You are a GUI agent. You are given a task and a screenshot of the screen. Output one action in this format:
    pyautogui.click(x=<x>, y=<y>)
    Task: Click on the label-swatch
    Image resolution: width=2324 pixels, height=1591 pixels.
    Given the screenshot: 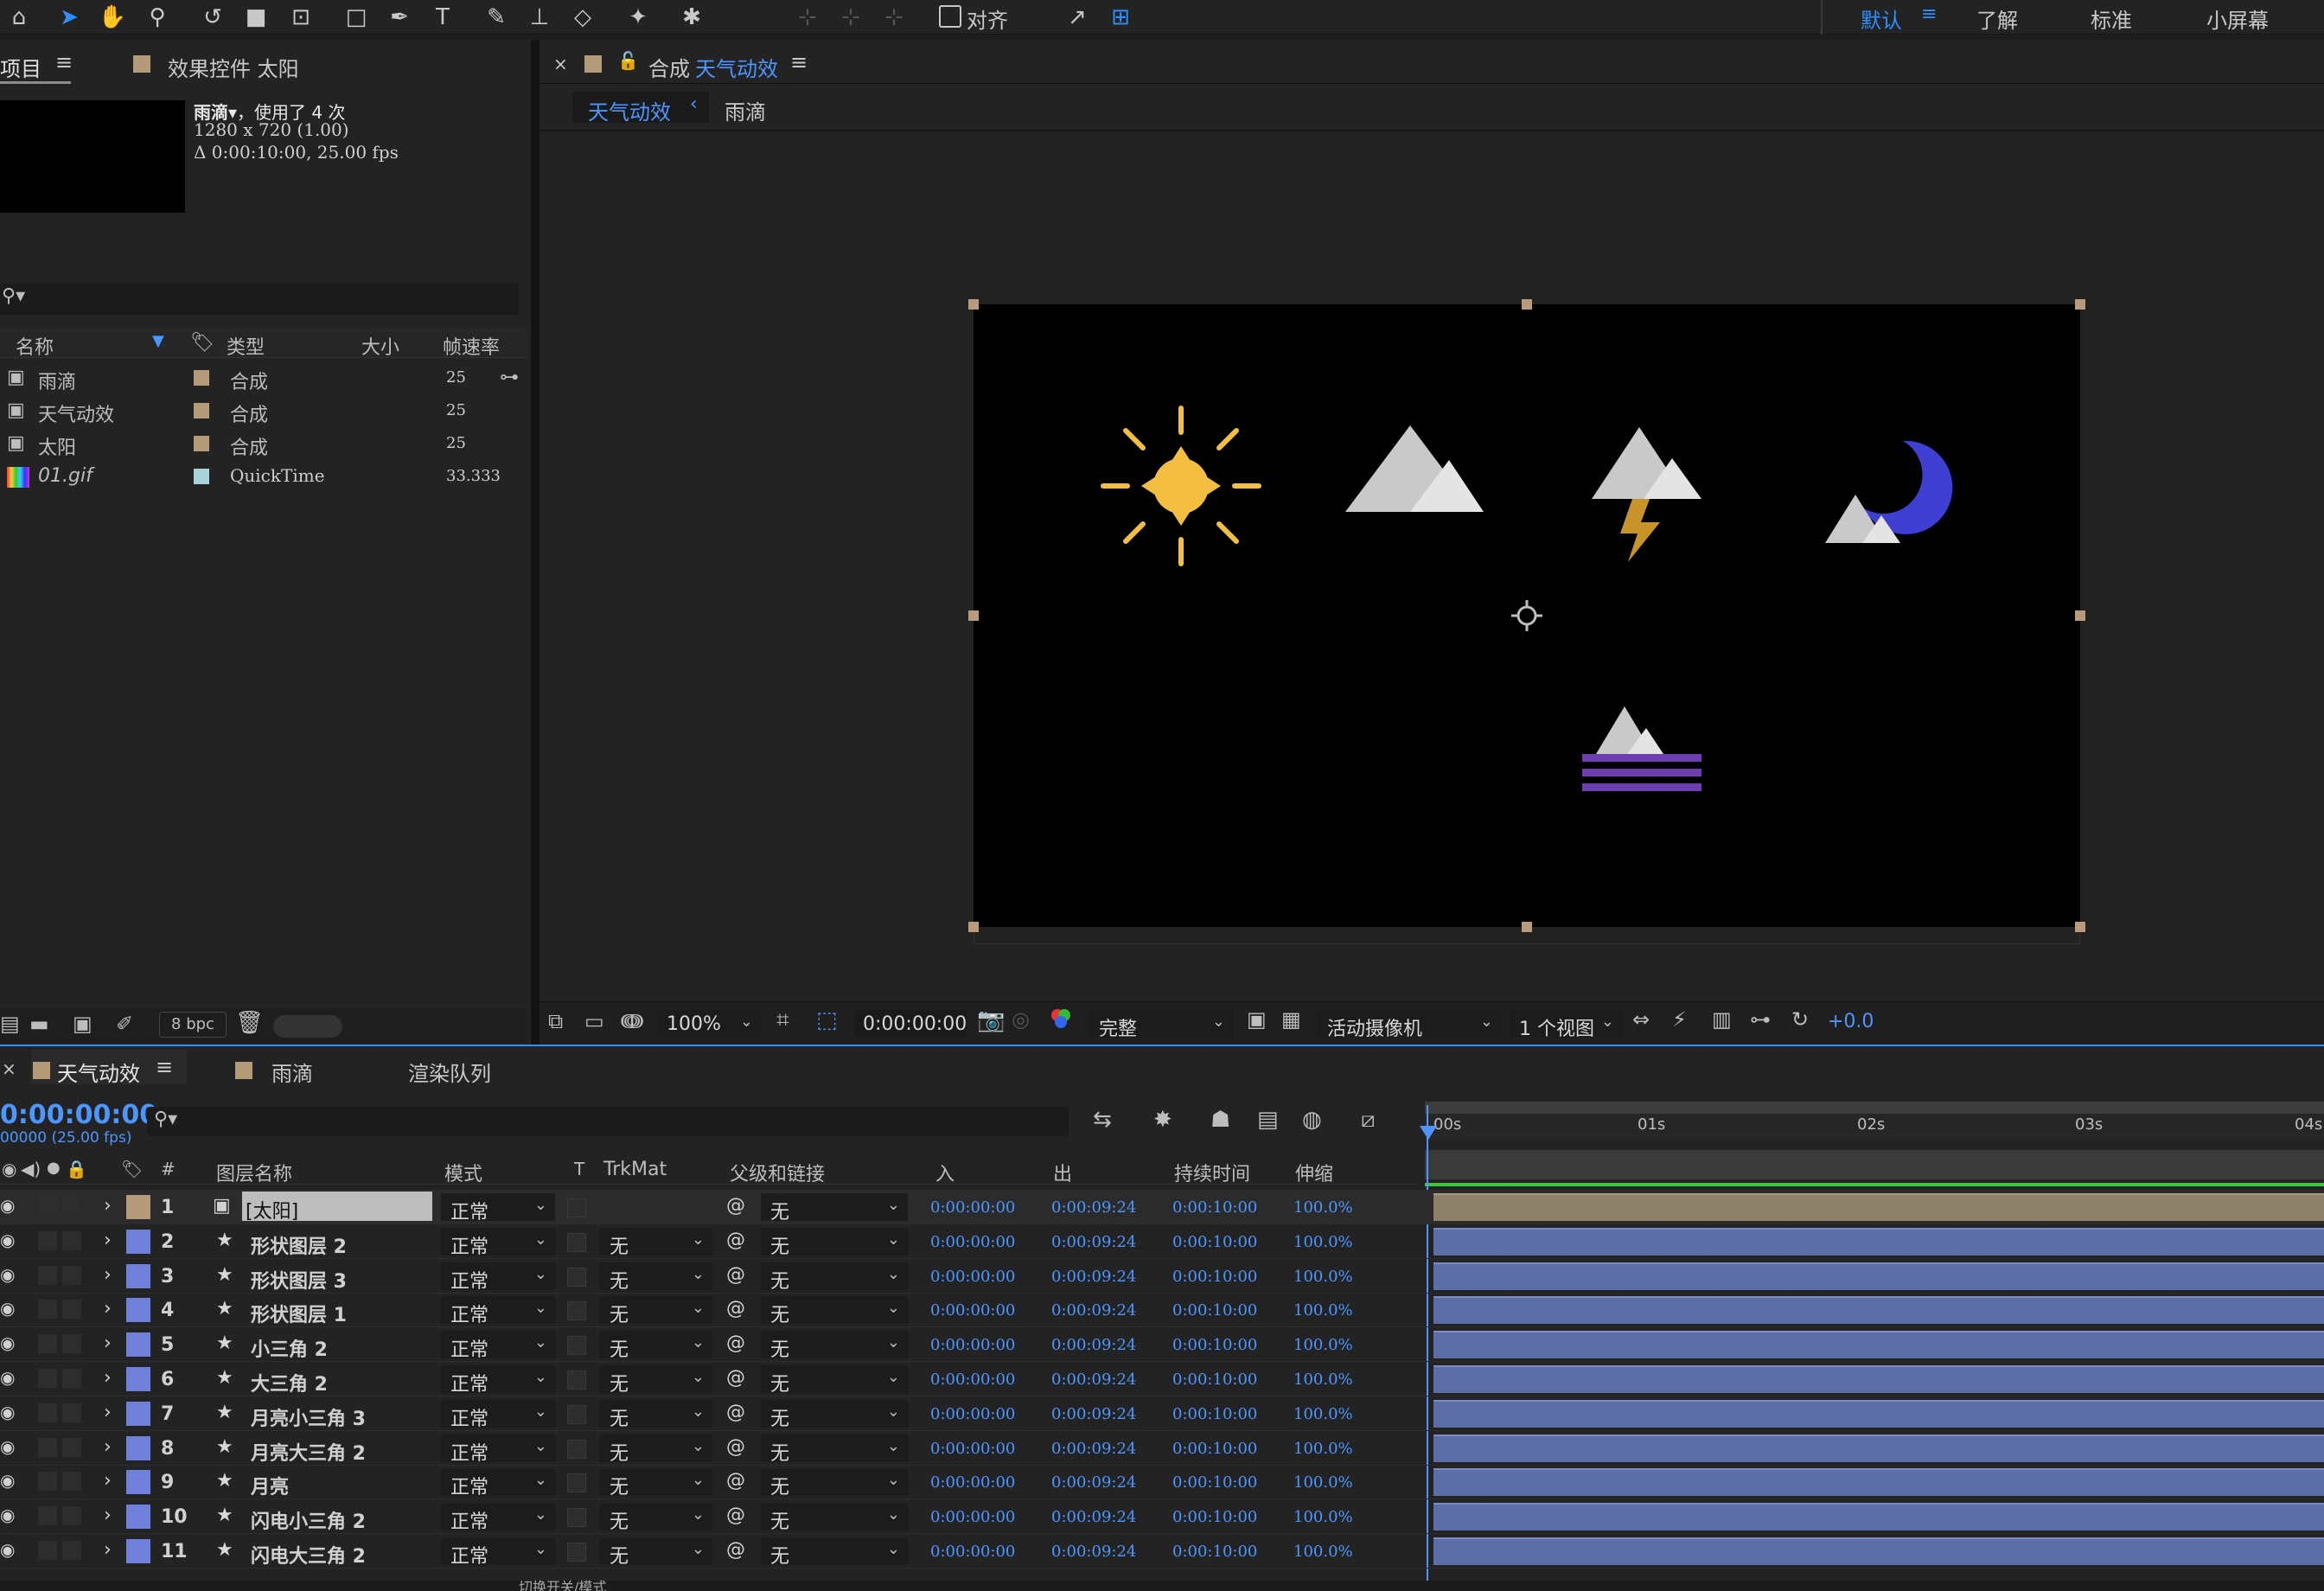 What is the action you would take?
    pyautogui.click(x=201, y=443)
    